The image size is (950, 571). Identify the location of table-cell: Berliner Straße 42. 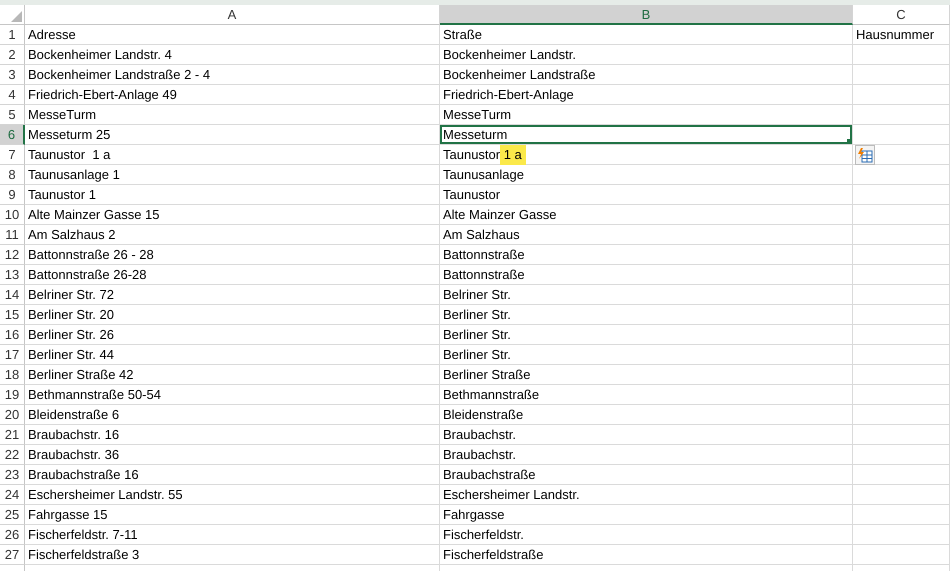
(232, 375).